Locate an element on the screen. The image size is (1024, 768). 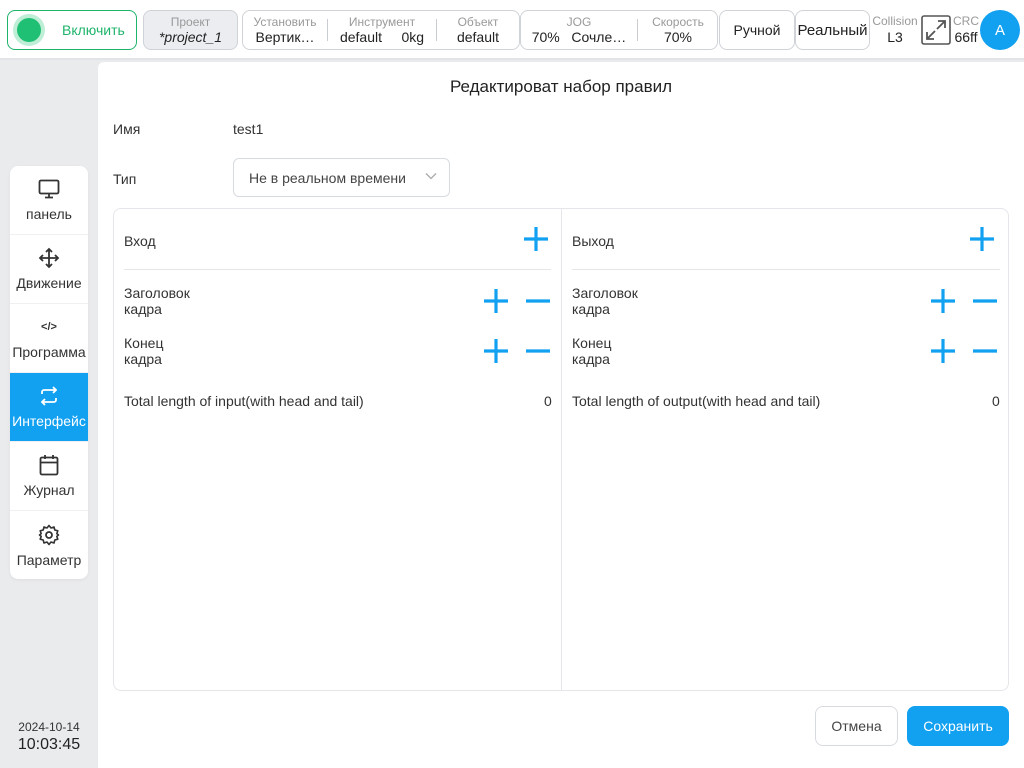
power-label: Включить is located at coordinates (93, 30).